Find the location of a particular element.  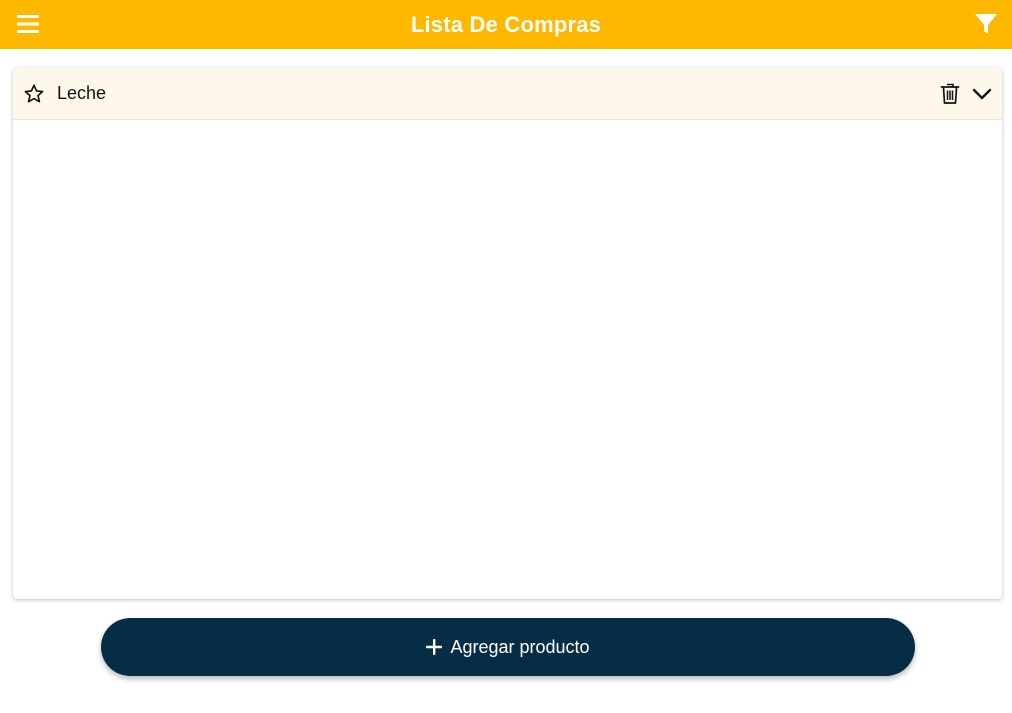

add-product-label: Agregar producto is located at coordinates (520, 646).